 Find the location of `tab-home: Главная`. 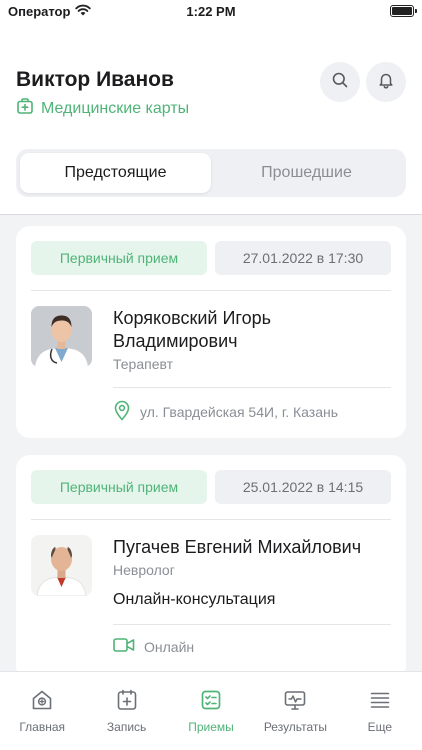

tab-home: Главная is located at coordinates (42, 711).